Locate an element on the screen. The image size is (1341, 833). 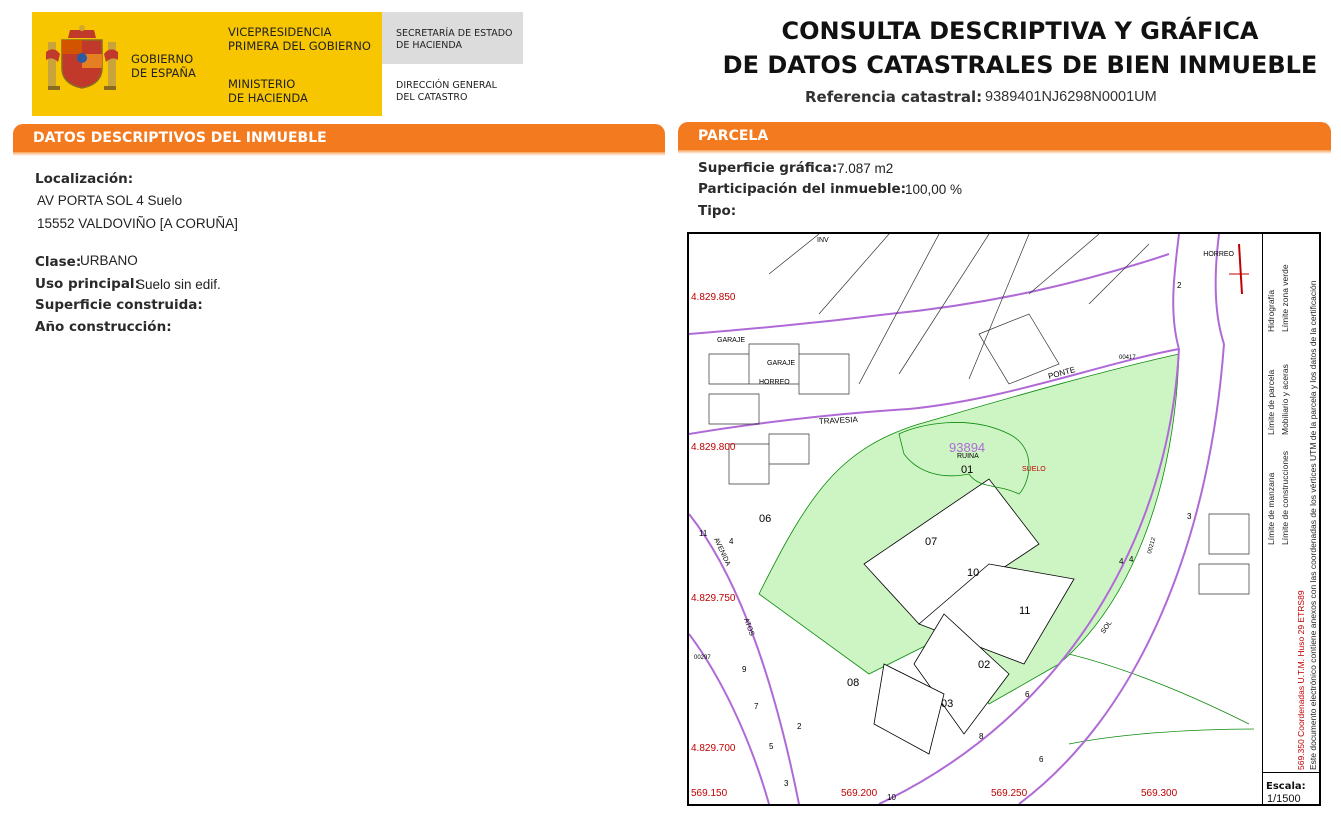
lot-number-08: 08 is located at coordinates (853, 683).